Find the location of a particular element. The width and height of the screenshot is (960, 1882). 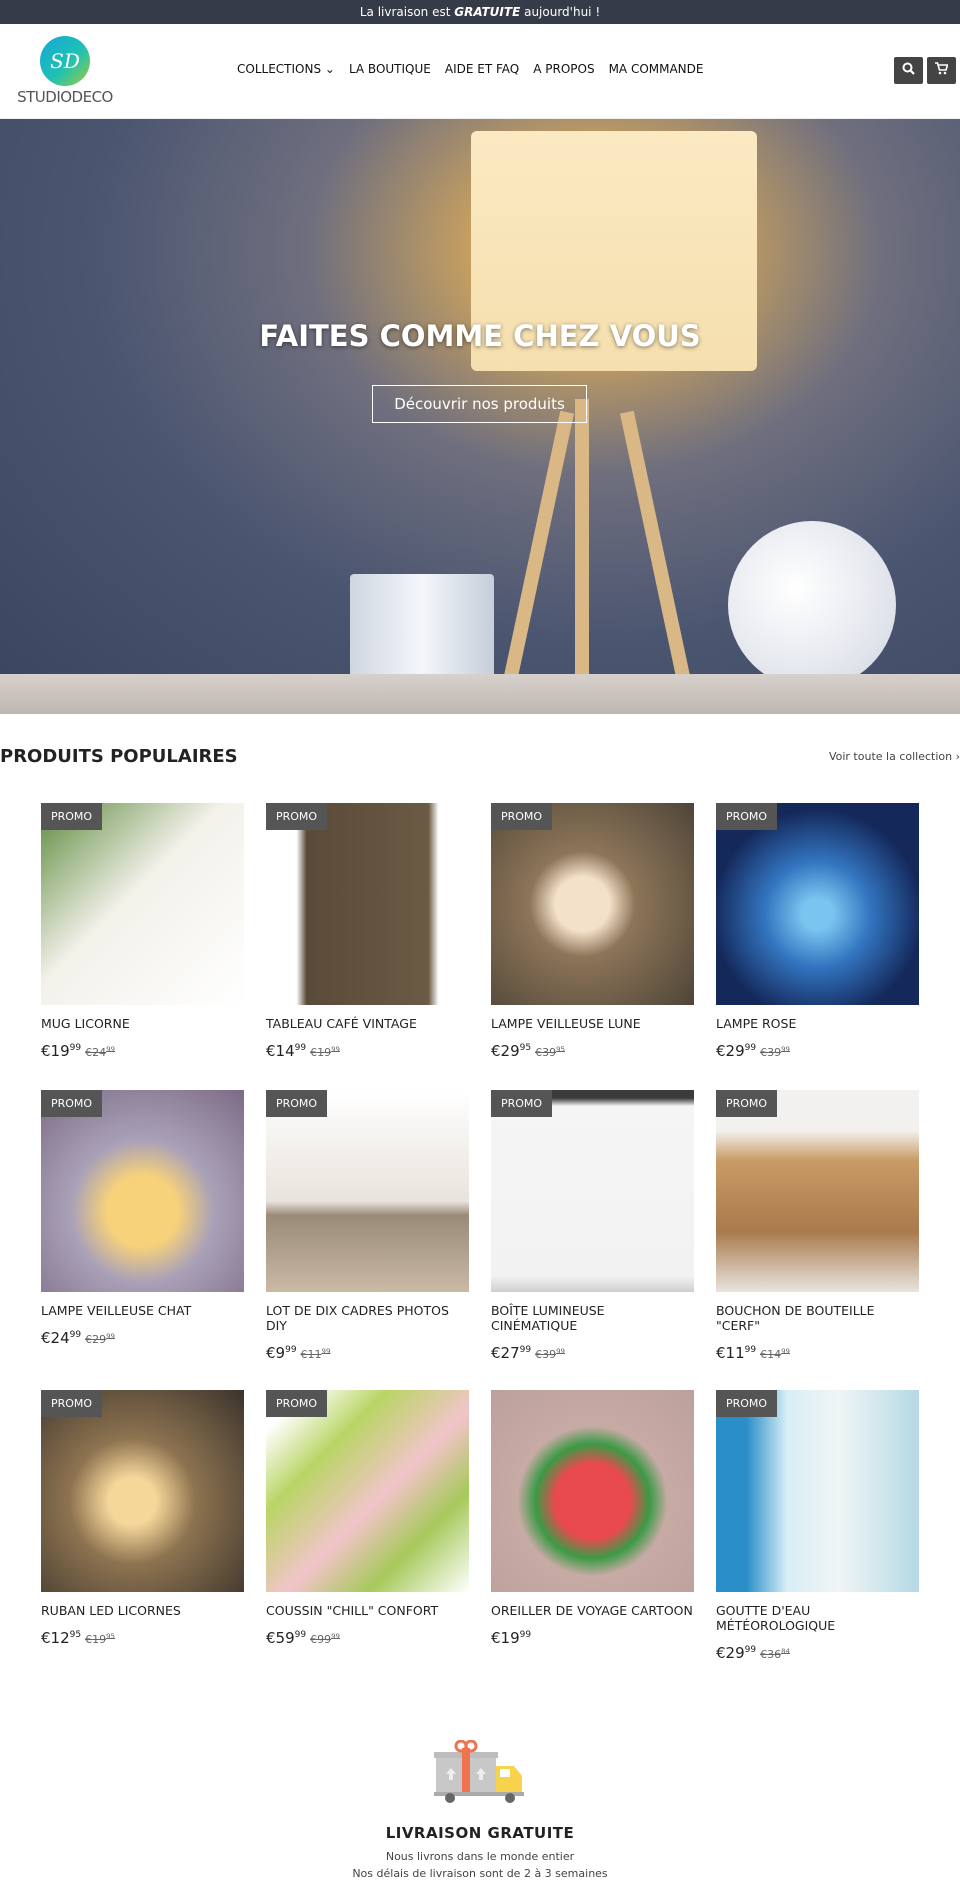

nav-la-boutique: LA BOUTIQUE is located at coordinates (390, 69).